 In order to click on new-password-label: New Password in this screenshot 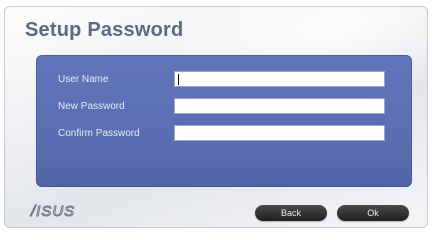, I will do `click(91, 106)`.